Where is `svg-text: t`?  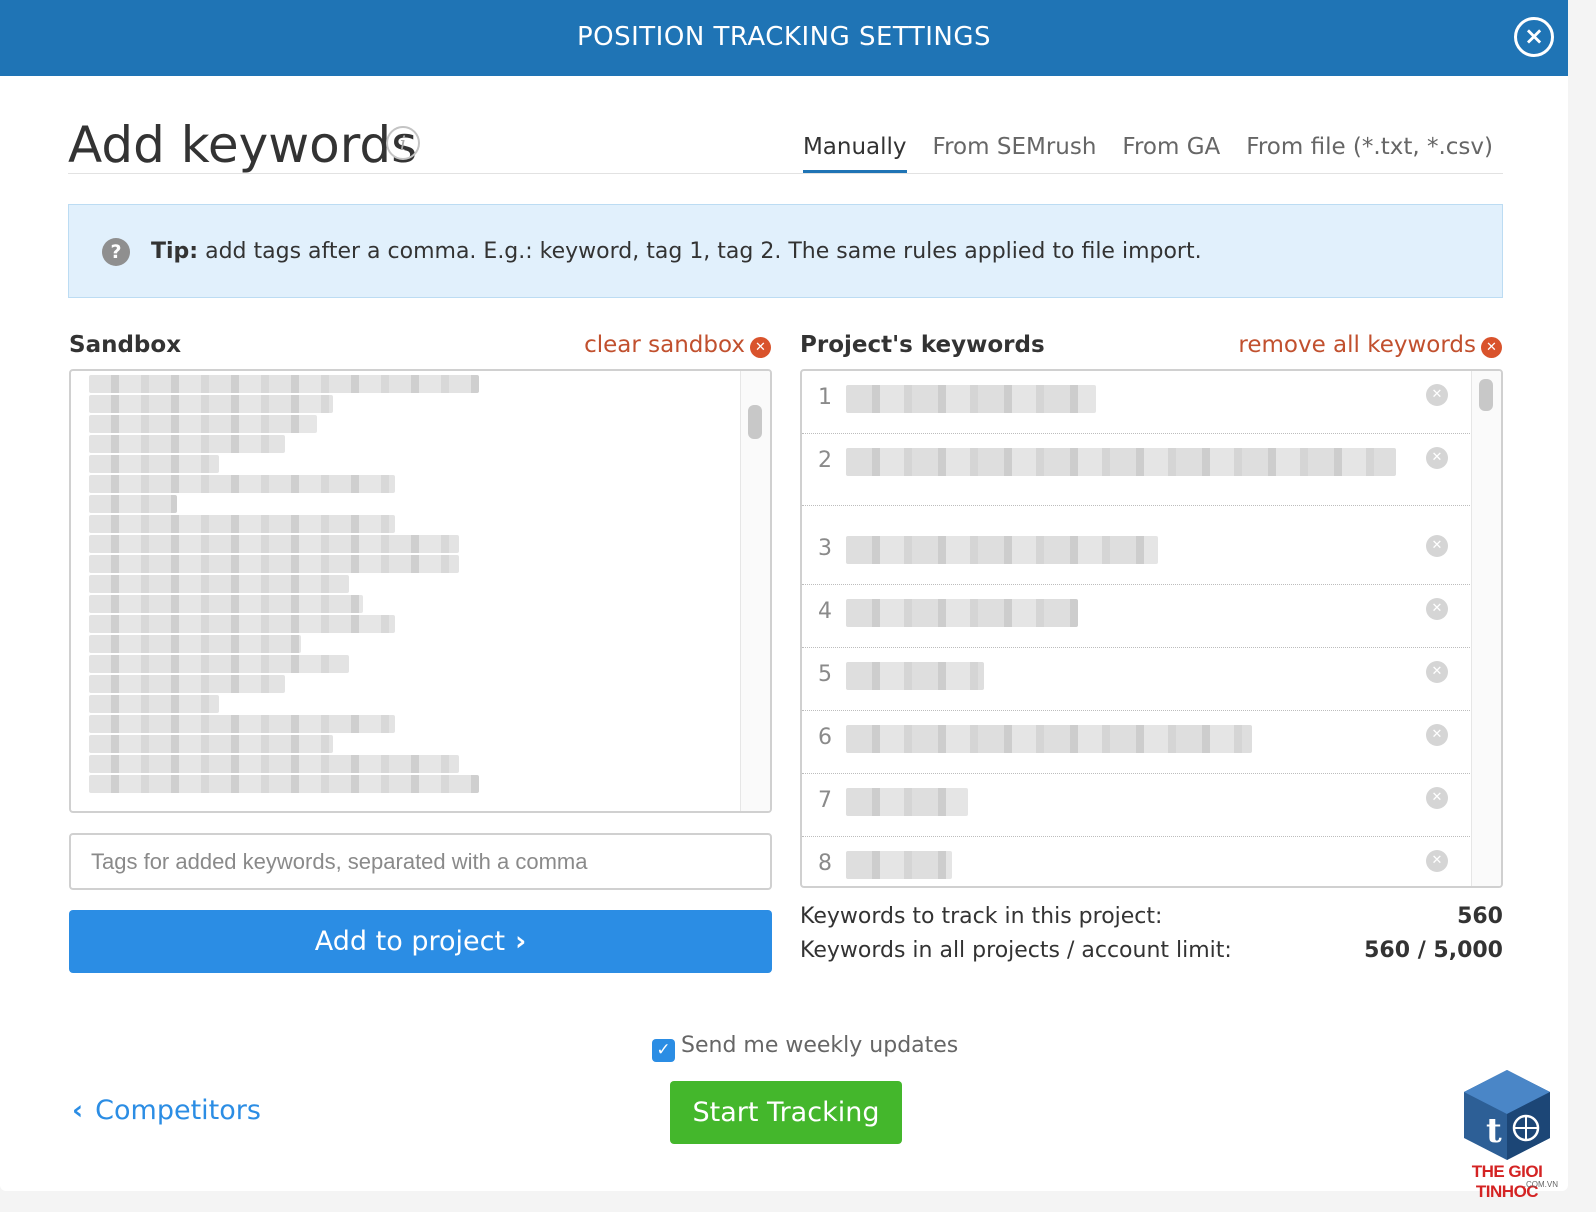
svg-text: t is located at coordinates (1494, 1131).